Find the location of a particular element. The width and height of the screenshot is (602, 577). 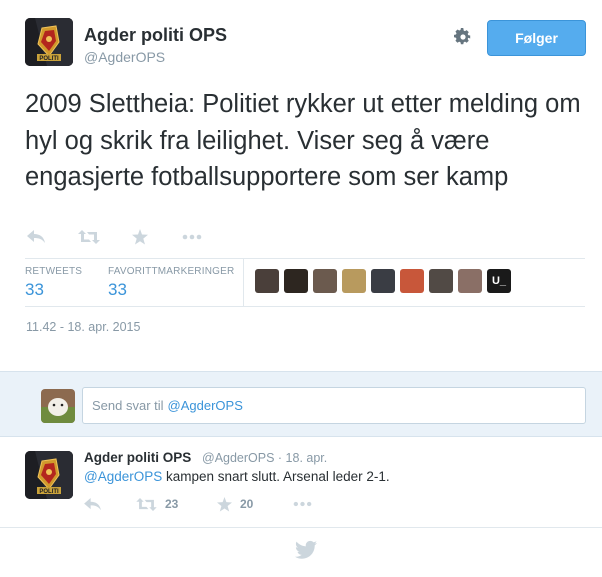

reply-placeholder: Send svar til is located at coordinates (128, 405).